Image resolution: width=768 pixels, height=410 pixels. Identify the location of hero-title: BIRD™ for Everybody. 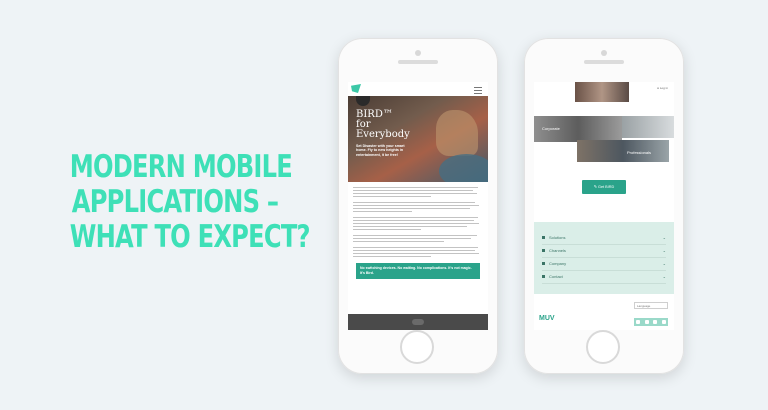
(391, 125).